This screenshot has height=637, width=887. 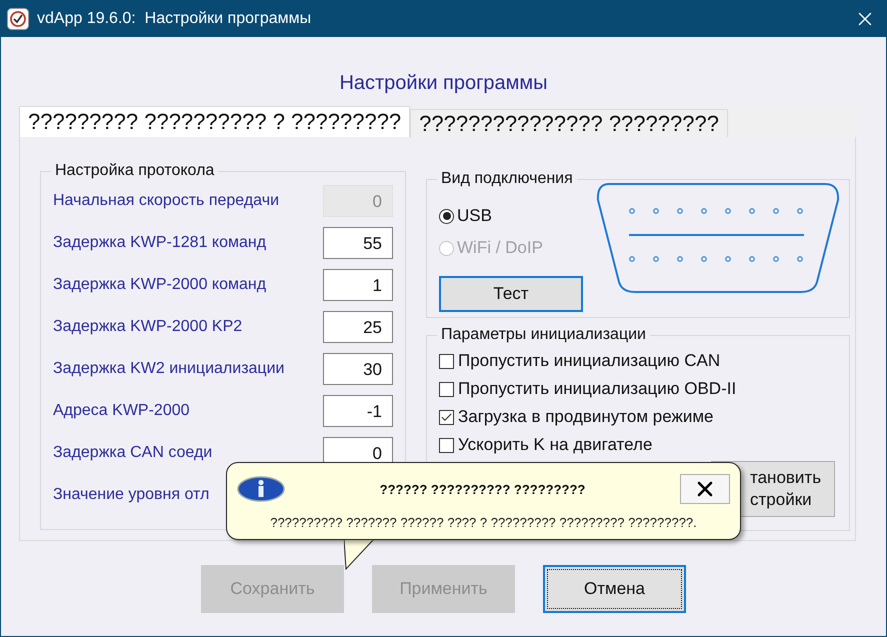 I want to click on tab: ????????? ?????????? ? ?????????, so click(x=214, y=121).